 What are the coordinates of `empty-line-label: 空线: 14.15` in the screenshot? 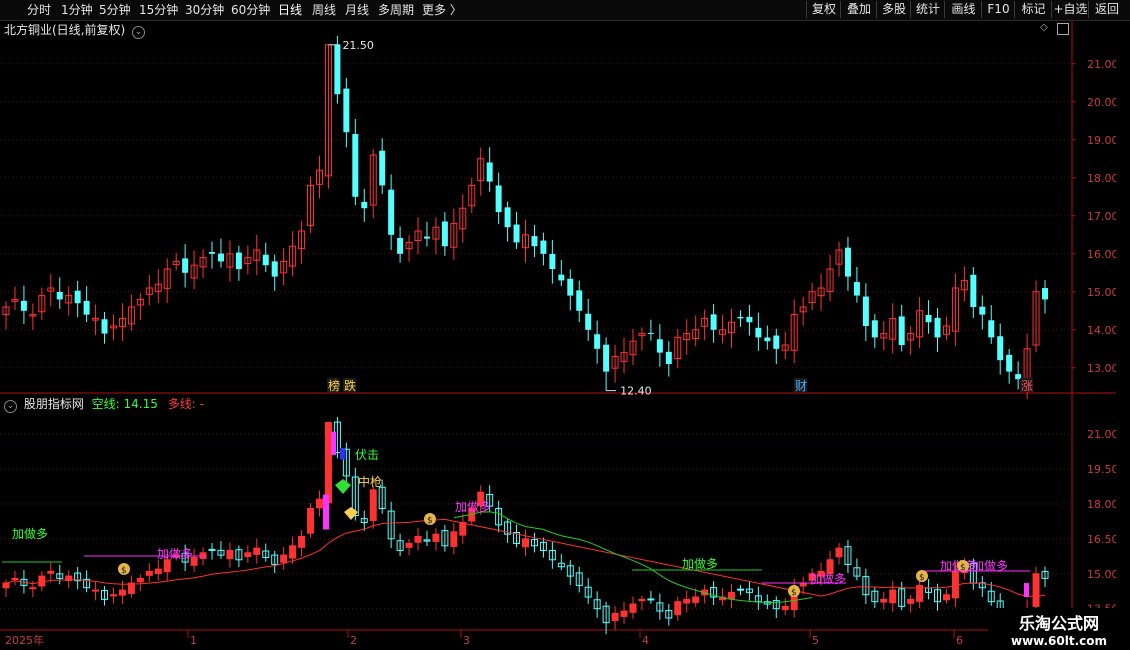 It's located at (124, 404).